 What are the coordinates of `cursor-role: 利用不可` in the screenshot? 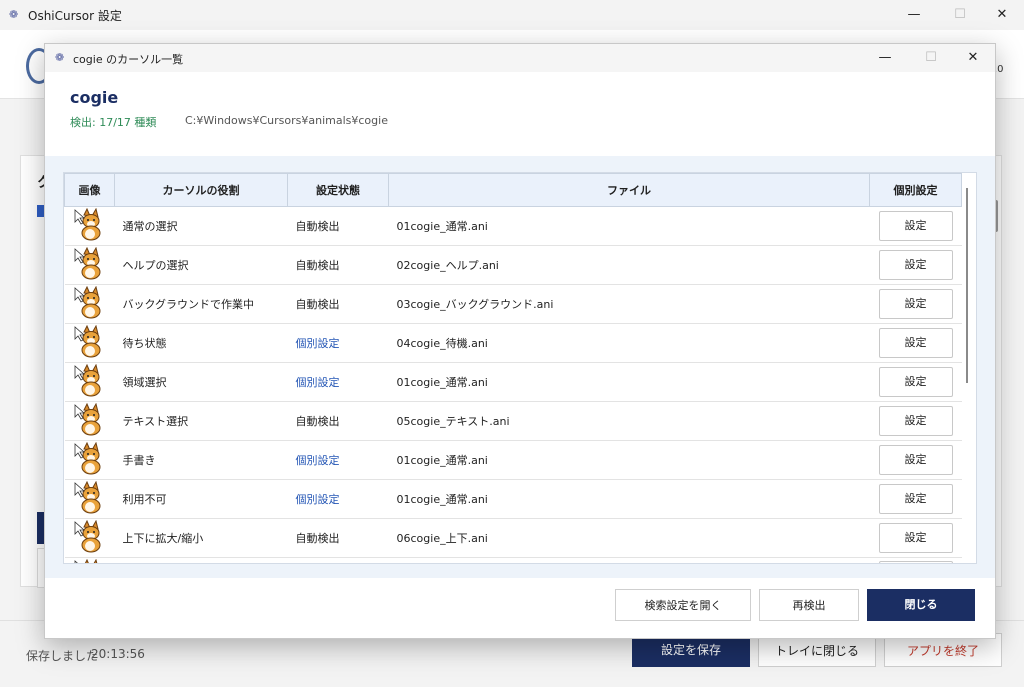 It's located at (201, 499).